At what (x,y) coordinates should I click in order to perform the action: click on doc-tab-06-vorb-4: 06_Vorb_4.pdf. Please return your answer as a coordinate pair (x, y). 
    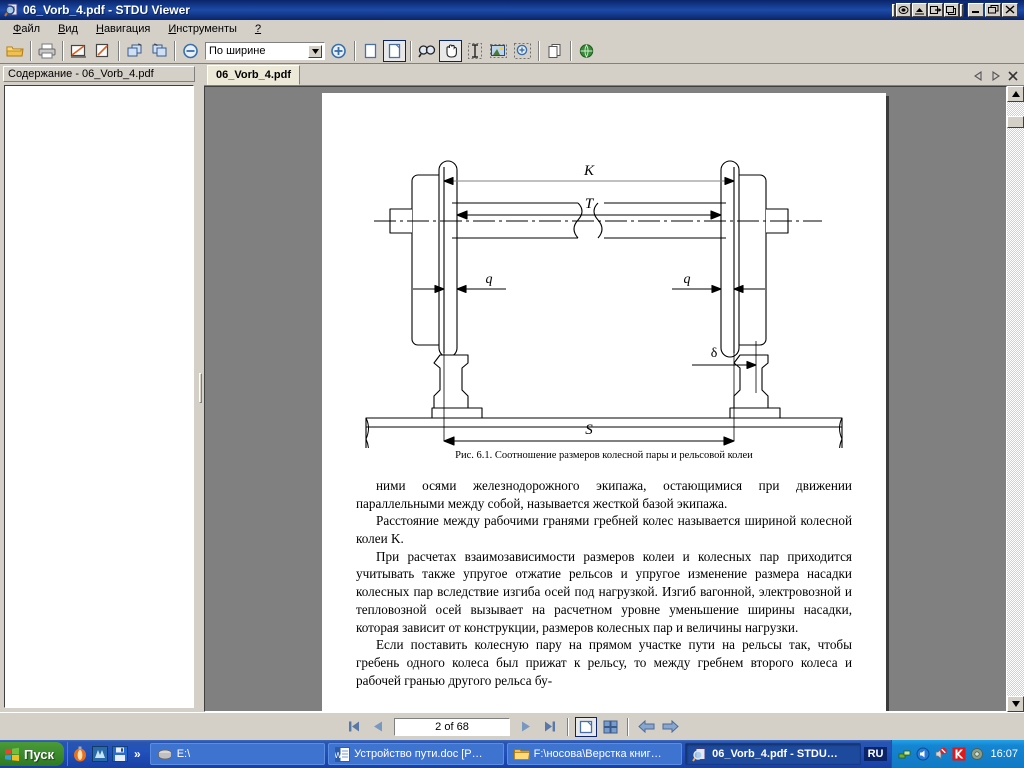
    Looking at the image, I should click on (253, 75).